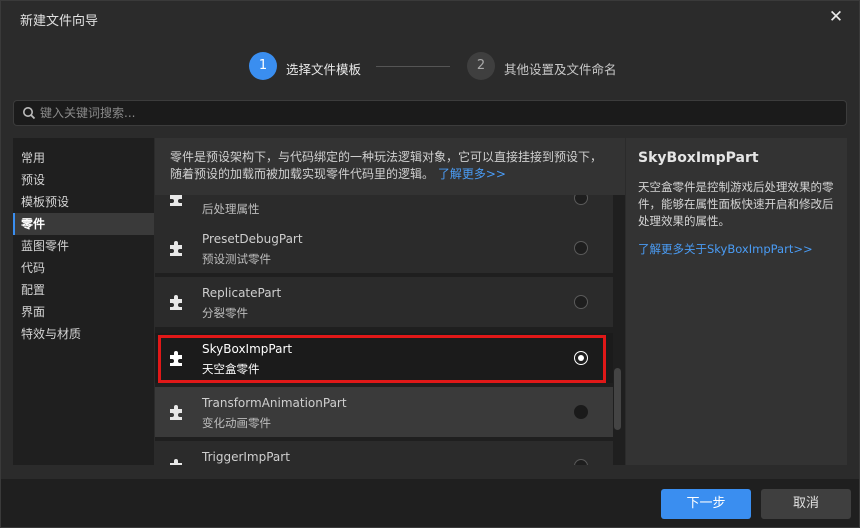 This screenshot has width=860, height=528. I want to click on sidebar-item-config: 配置, so click(83, 290).